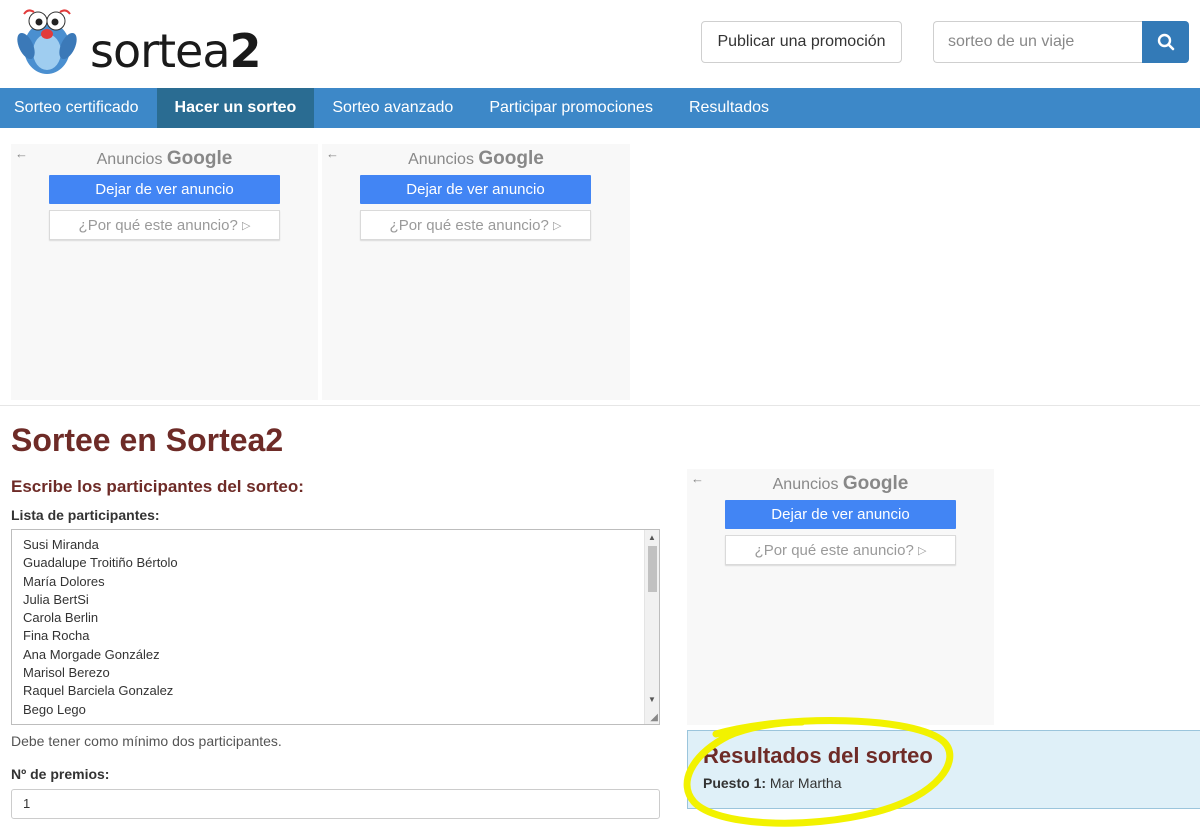  What do you see at coordinates (801, 42) in the screenshot?
I see `publish-promotion-button: Publicar una promoción` at bounding box center [801, 42].